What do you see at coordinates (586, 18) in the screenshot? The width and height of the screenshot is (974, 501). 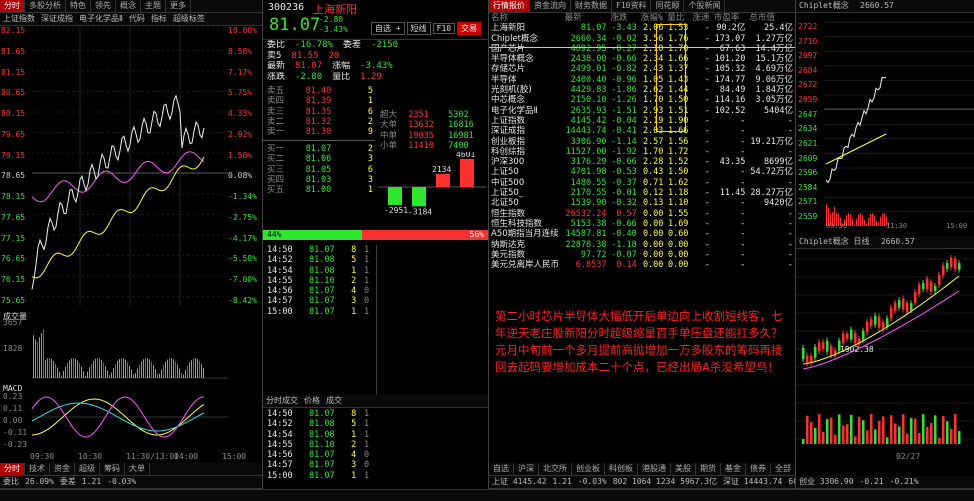 I see `sector-column-header: 最新` at bounding box center [586, 18].